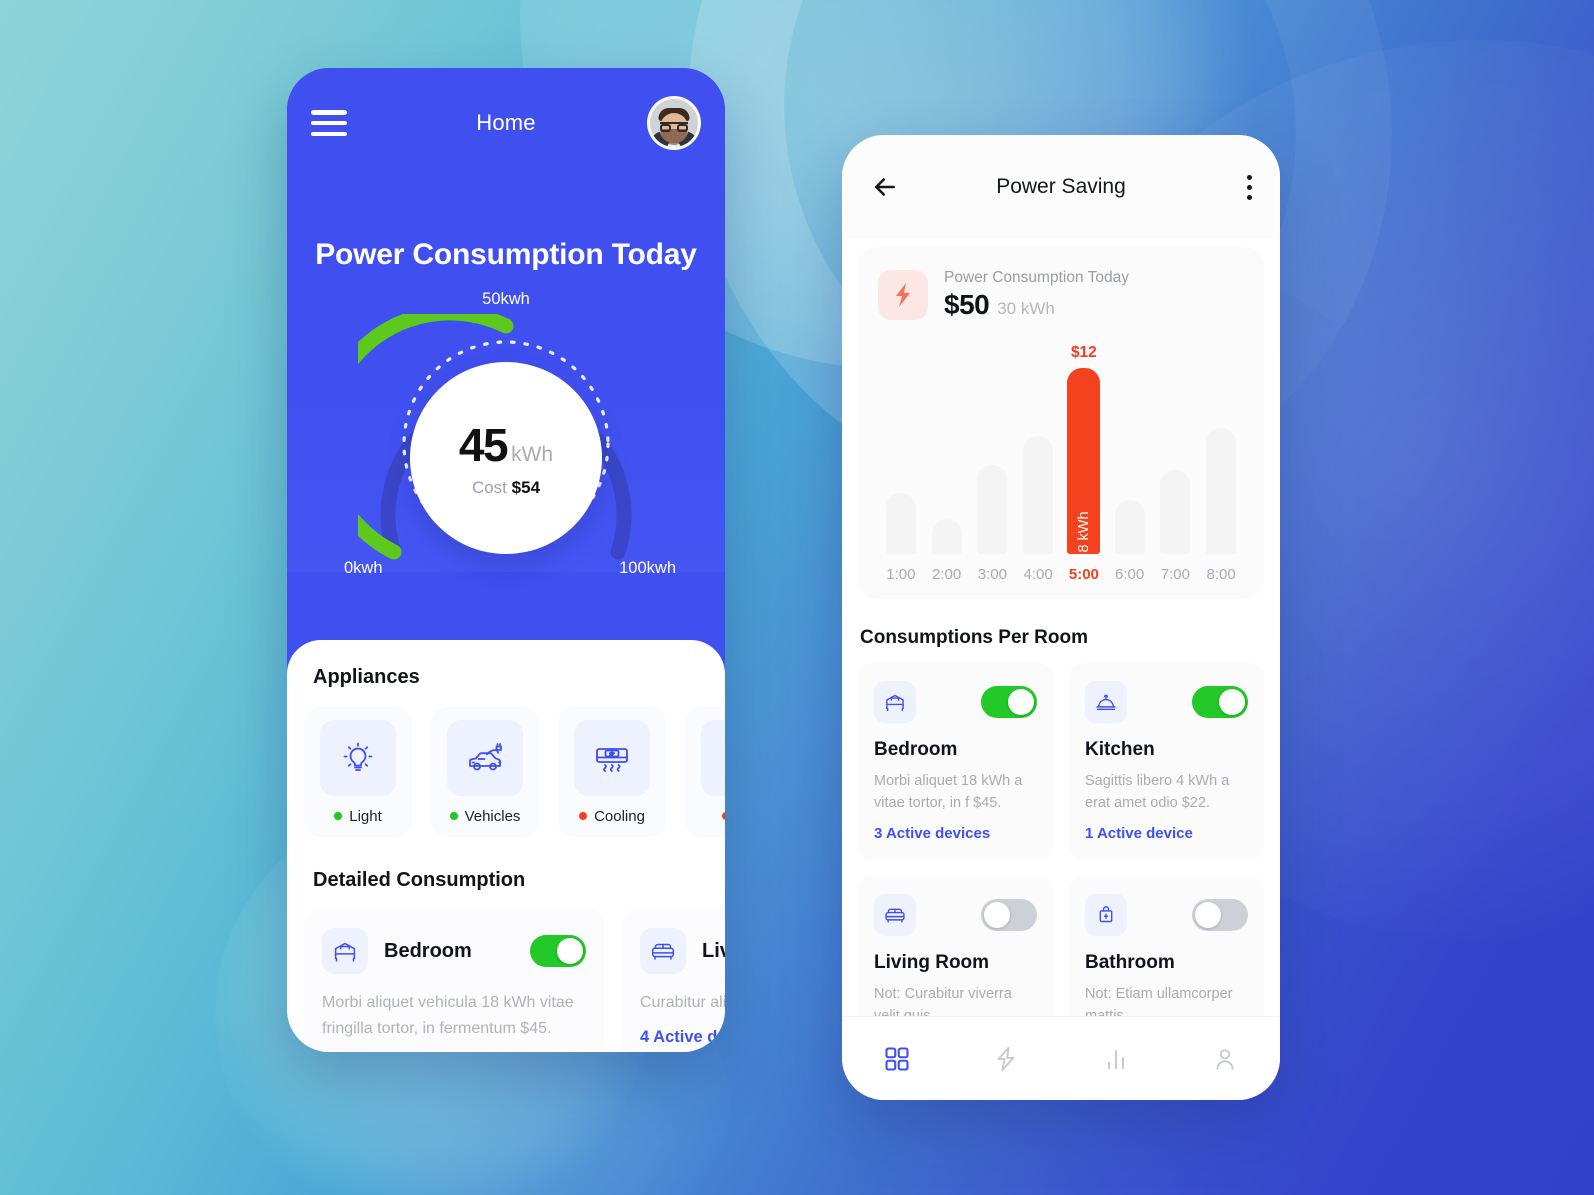 Image resolution: width=1594 pixels, height=1195 pixels. I want to click on room-name: Kitchen, so click(1120, 749).